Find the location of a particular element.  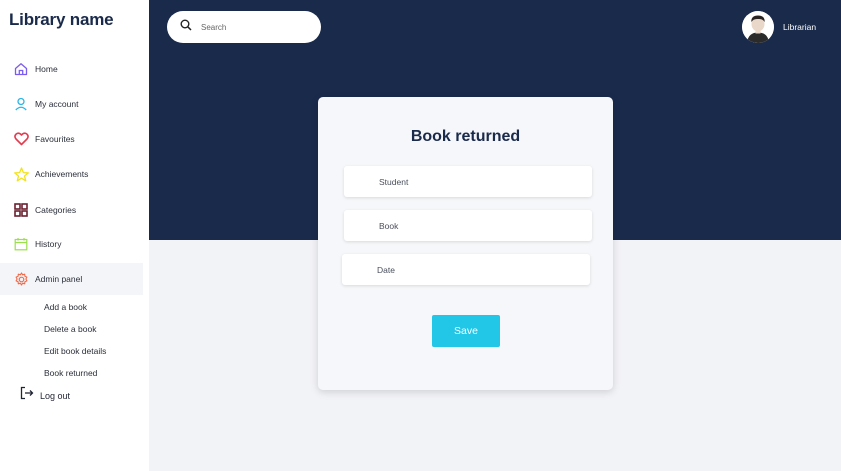

sidebar-item-favourites: Favourites is located at coordinates (71, 139).